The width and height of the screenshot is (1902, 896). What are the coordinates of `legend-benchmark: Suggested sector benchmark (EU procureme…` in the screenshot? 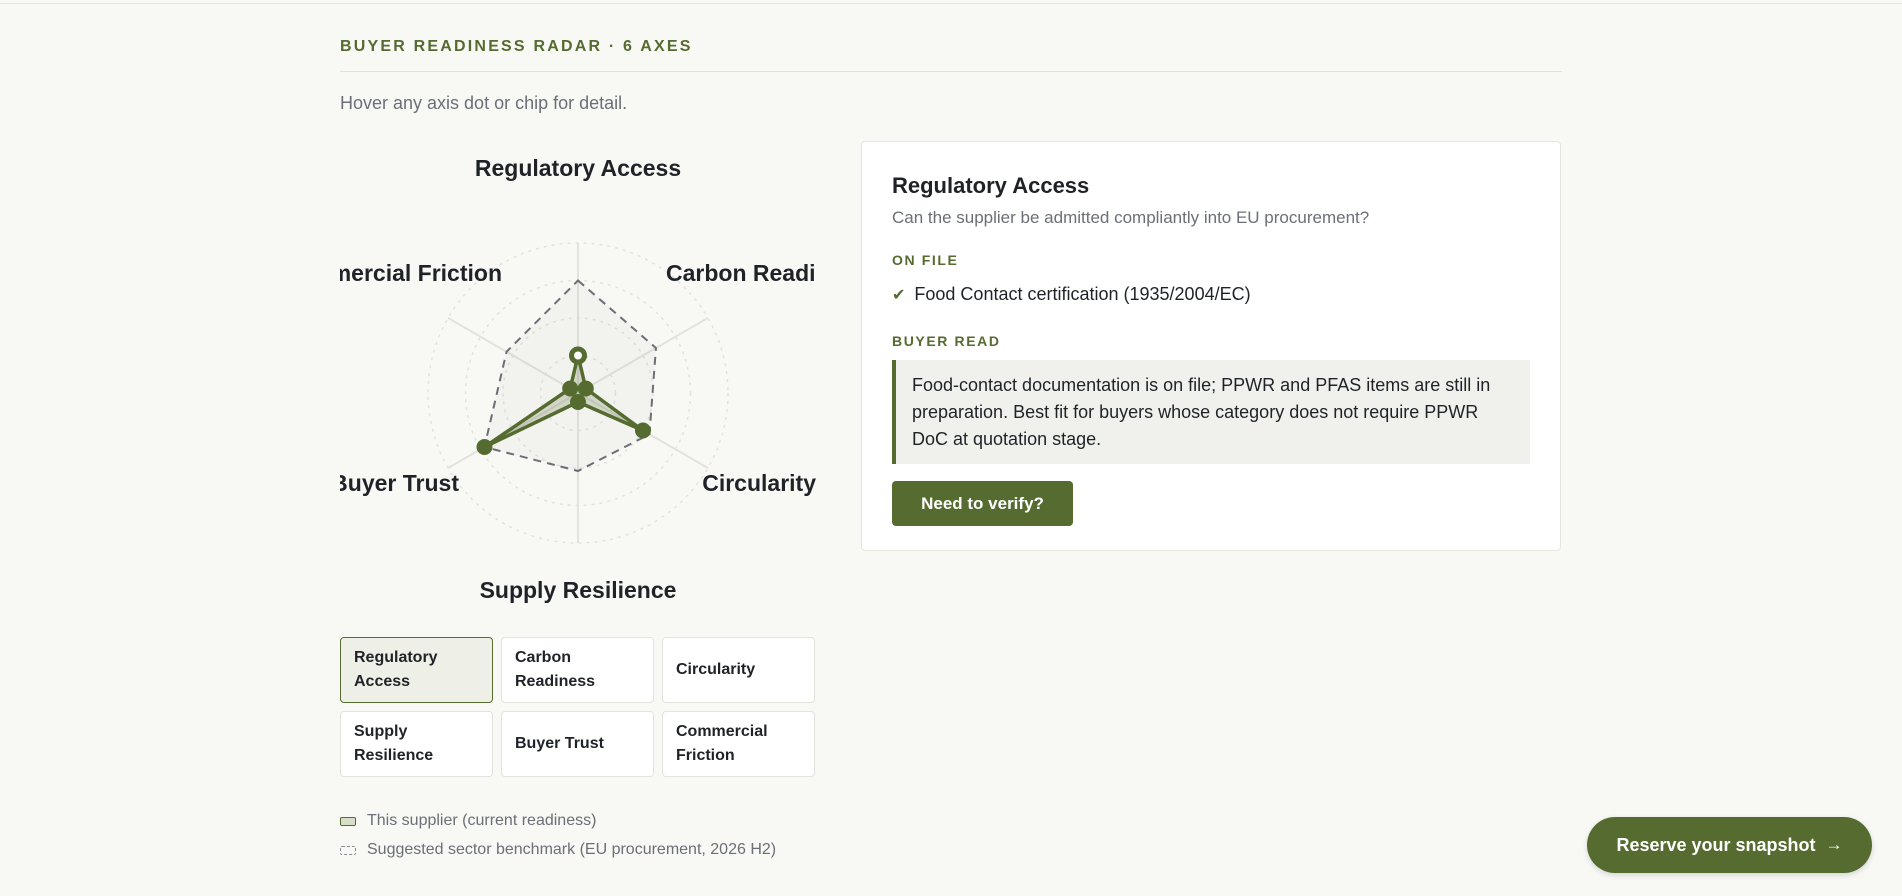 It's located at (558, 850).